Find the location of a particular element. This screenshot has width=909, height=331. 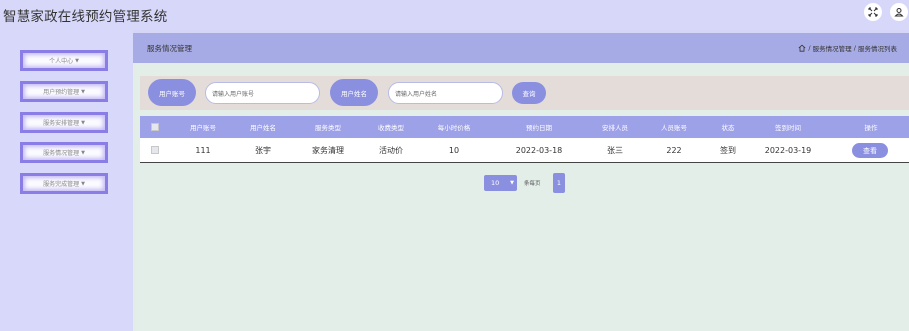

header-checkin: 签到时间 is located at coordinates (788, 127).